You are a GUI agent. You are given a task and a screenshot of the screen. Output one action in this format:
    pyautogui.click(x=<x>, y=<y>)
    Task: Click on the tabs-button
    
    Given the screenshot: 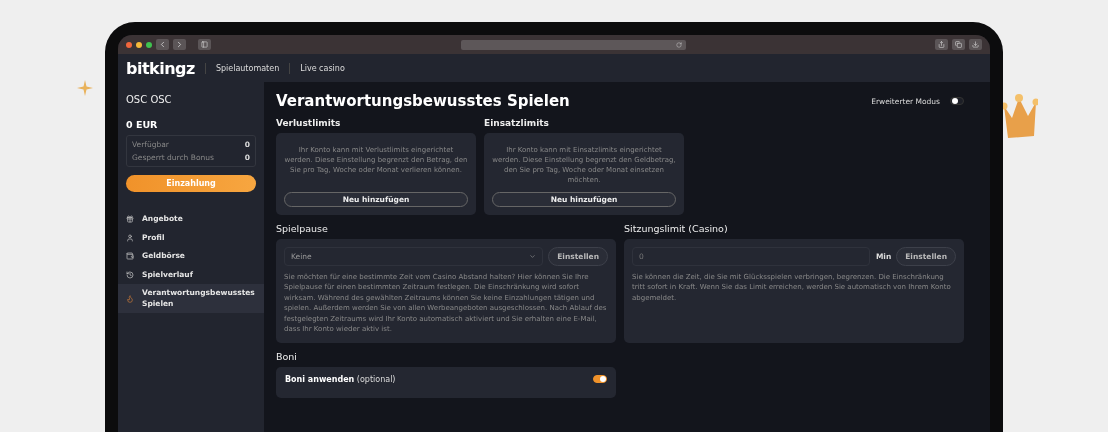 What is the action you would take?
    pyautogui.click(x=958, y=44)
    